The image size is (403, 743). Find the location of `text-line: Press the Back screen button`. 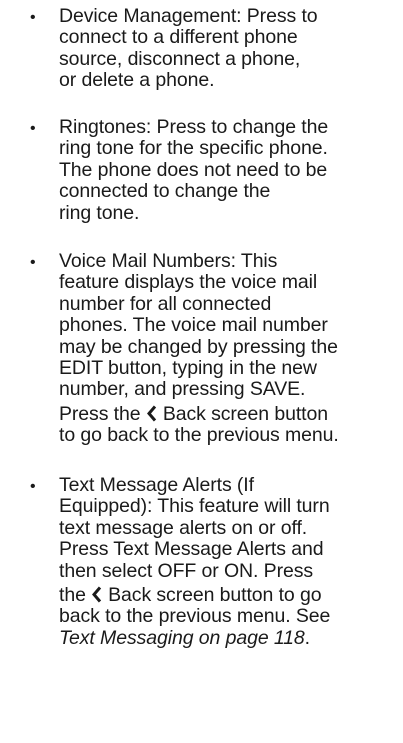

text-line: Press the Back screen button is located at coordinates (231, 413).